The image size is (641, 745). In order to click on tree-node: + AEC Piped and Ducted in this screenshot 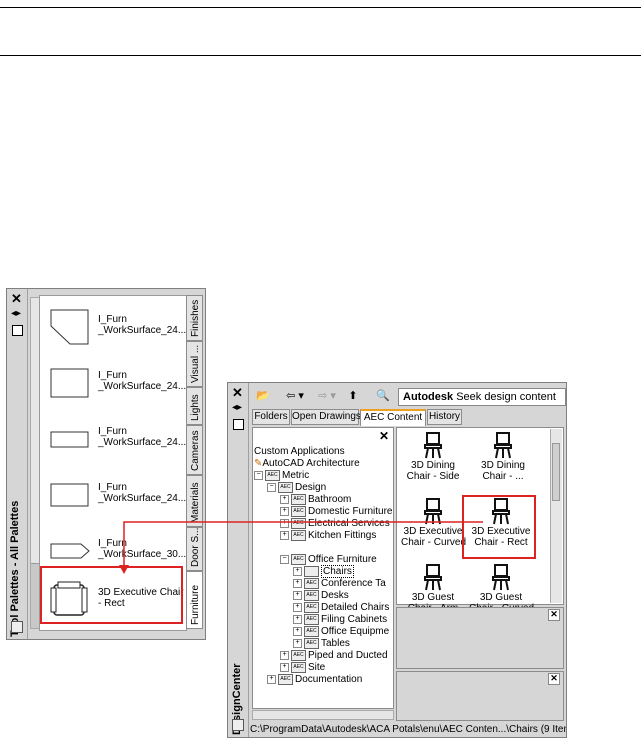, I will do `click(334, 656)`.